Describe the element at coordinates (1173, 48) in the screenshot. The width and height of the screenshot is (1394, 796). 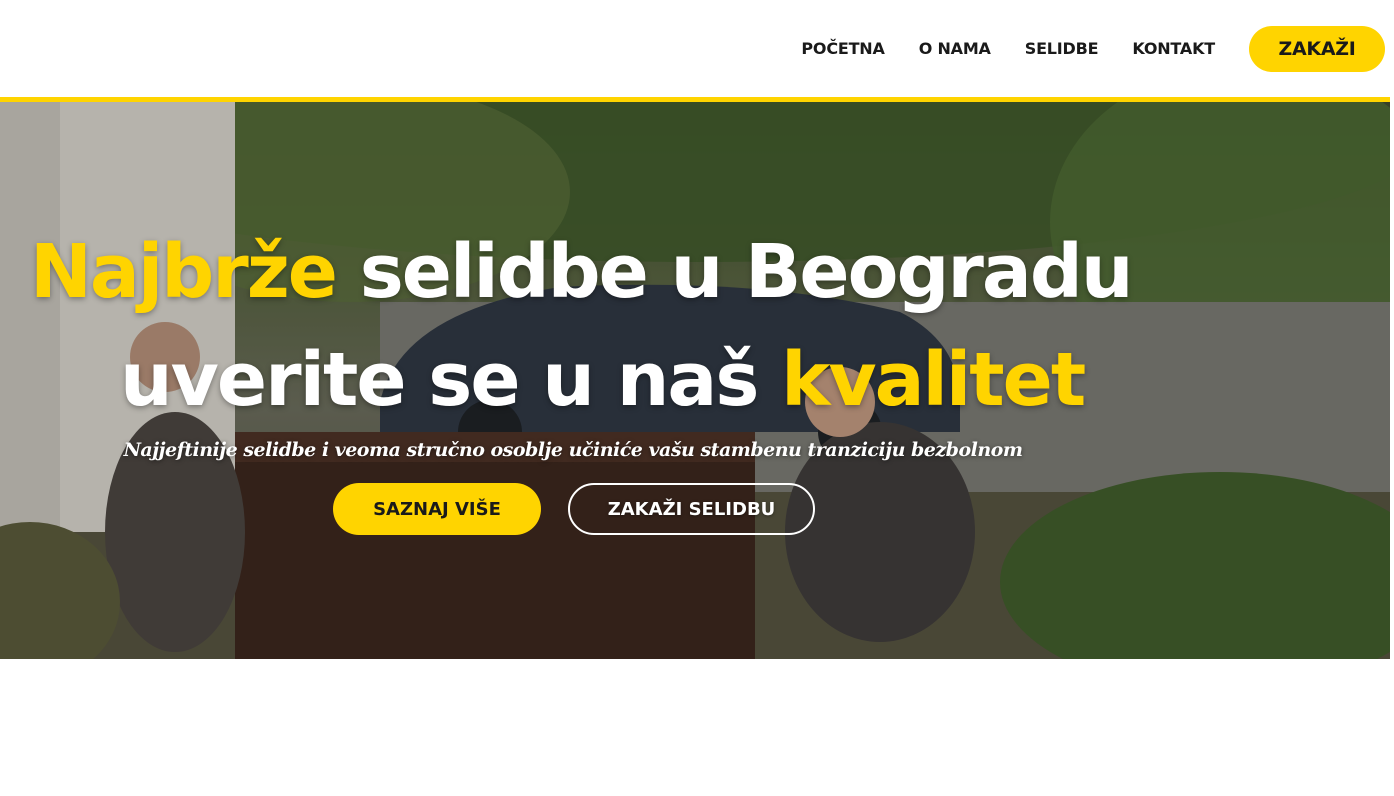
I see `nav-item-kontakt: KONTAKT` at that location.